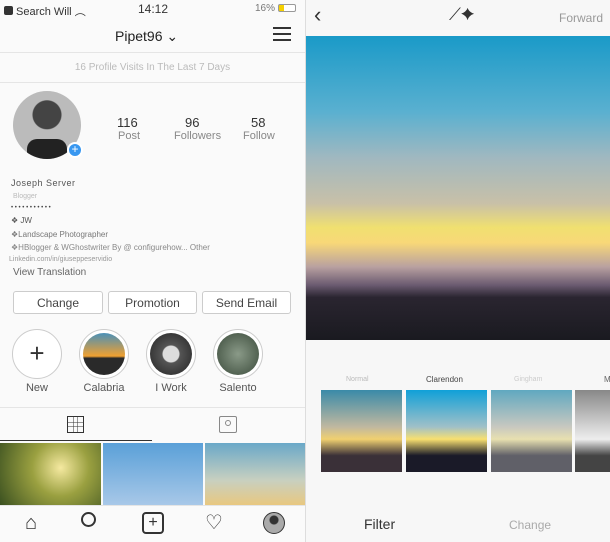 Image resolution: width=610 pixels, height=542 pixels. Describe the element at coordinates (76, 440) in the screenshot. I see `active-tab-indicator` at that location.